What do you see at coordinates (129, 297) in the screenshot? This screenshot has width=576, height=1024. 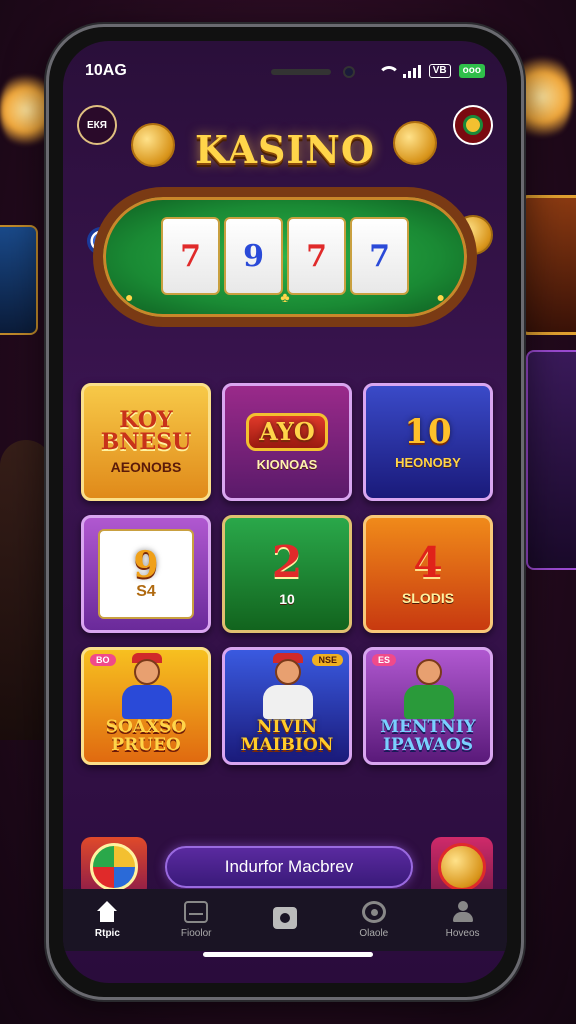 I see `chip-icon: ●` at bounding box center [129, 297].